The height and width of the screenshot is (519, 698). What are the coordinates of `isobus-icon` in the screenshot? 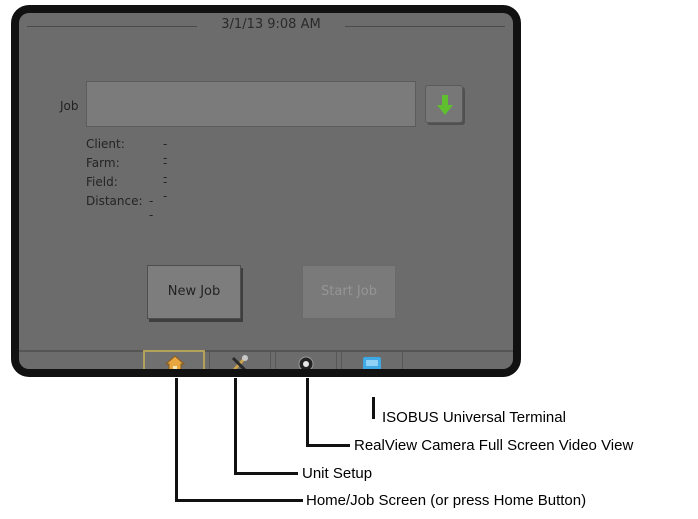 It's located at (372, 363).